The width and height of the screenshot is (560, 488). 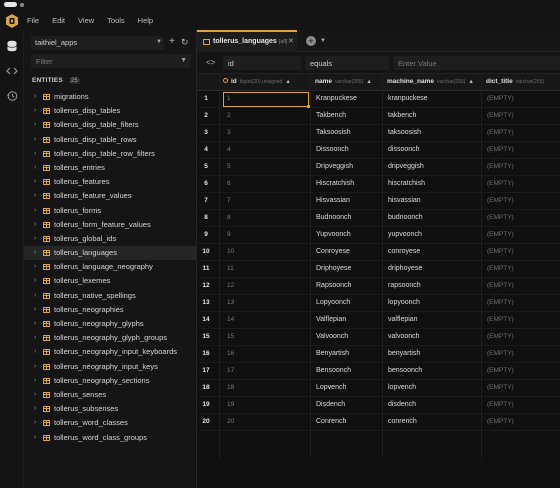 What do you see at coordinates (408, 98) in the screenshot?
I see `cell-machine-name: kranpuckese` at bounding box center [408, 98].